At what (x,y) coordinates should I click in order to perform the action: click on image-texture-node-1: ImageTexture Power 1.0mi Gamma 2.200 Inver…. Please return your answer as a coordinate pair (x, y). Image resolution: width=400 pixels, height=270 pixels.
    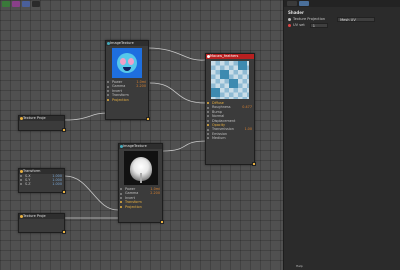
    Looking at the image, I should click on (127, 80).